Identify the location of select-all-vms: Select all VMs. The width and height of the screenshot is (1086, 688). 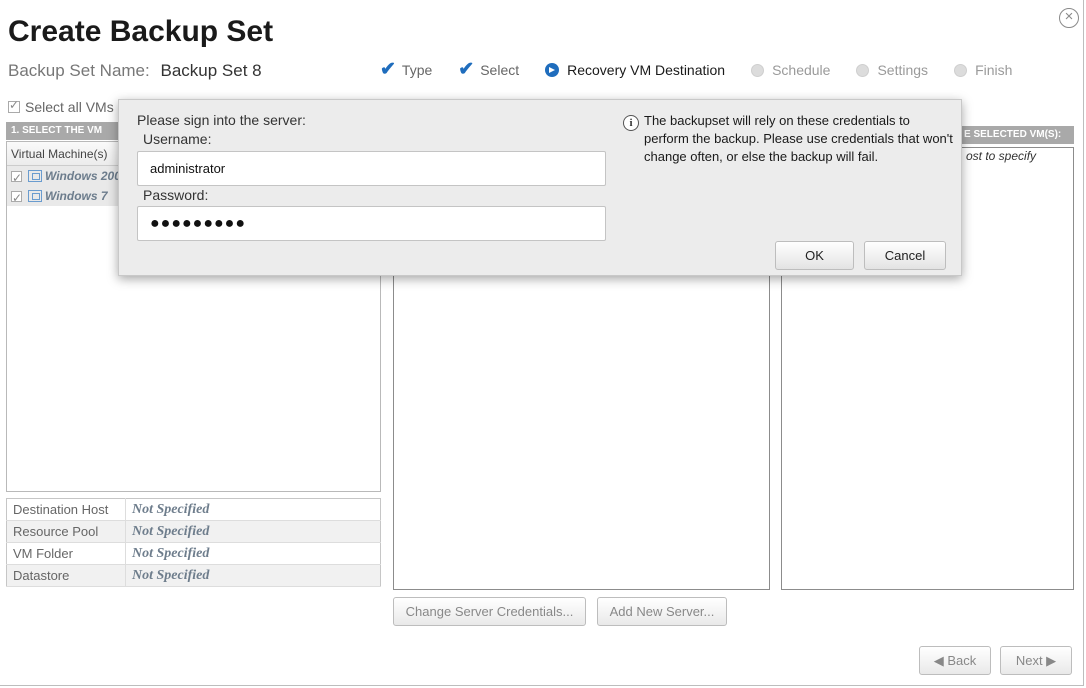
(61, 106).